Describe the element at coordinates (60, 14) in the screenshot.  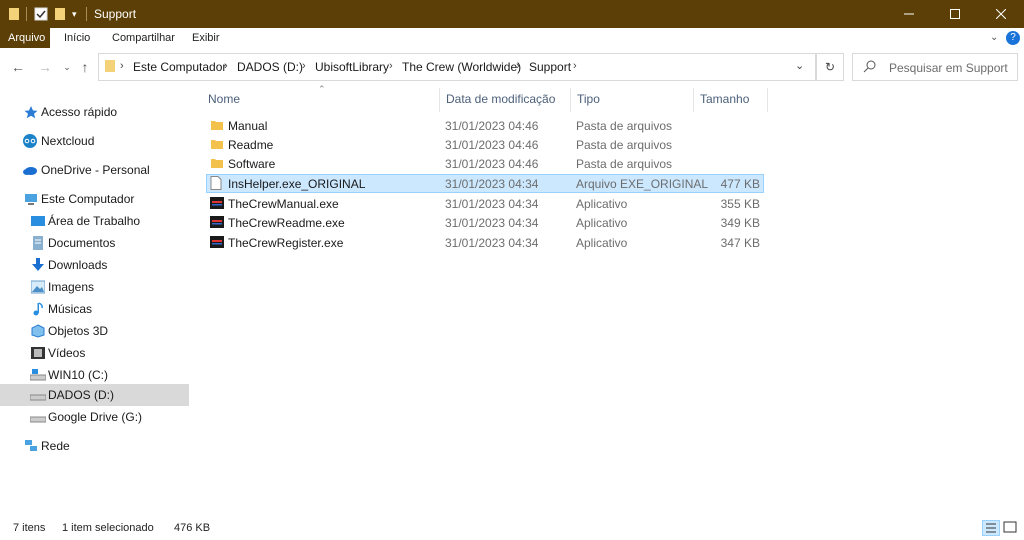
I see `new-folder-icon` at that location.